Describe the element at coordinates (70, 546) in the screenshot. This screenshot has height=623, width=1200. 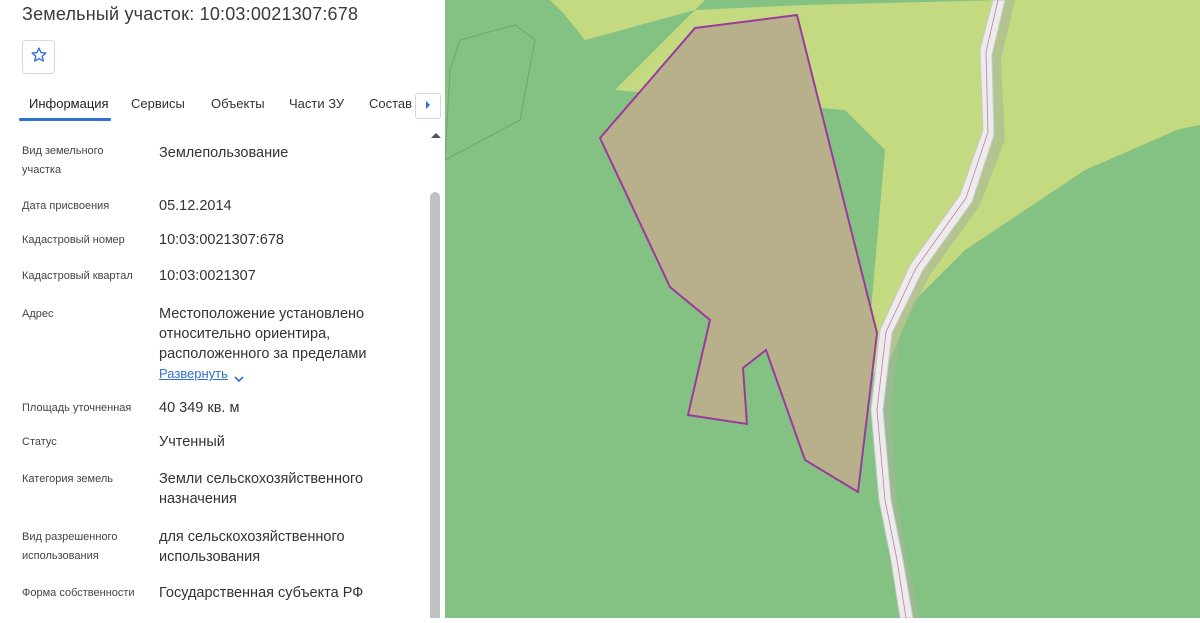
I see `row-label-permitted-use: Вид разрешенного использования` at that location.